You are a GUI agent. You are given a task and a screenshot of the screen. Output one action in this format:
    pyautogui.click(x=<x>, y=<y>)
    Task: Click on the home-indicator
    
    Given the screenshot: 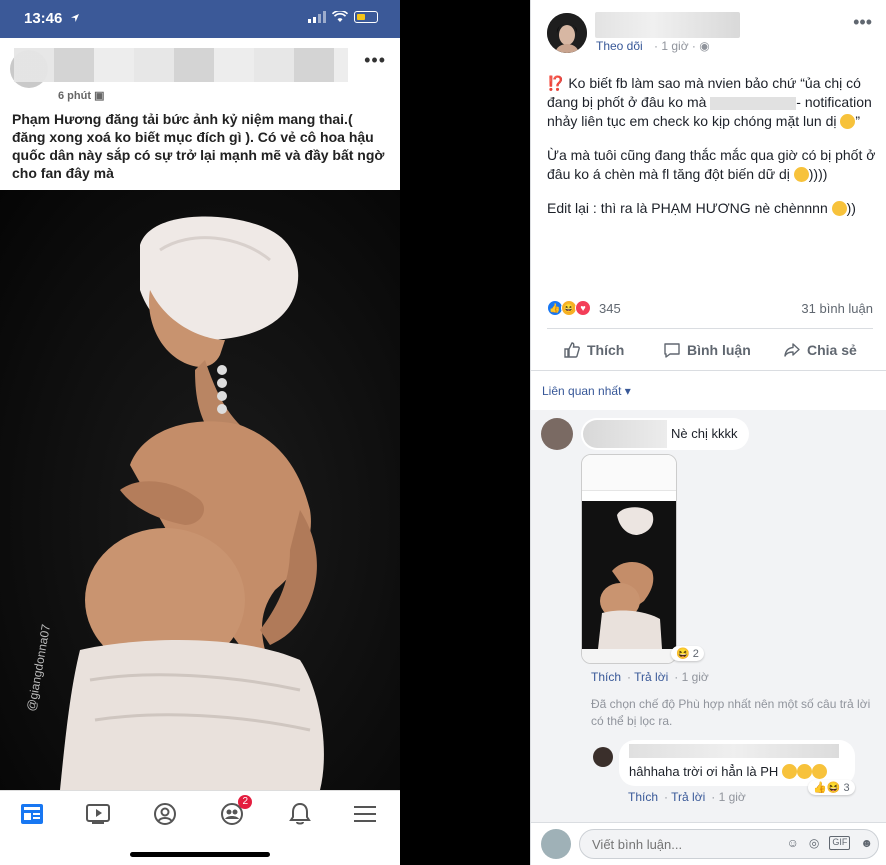 What is the action you would take?
    pyautogui.click(x=200, y=854)
    